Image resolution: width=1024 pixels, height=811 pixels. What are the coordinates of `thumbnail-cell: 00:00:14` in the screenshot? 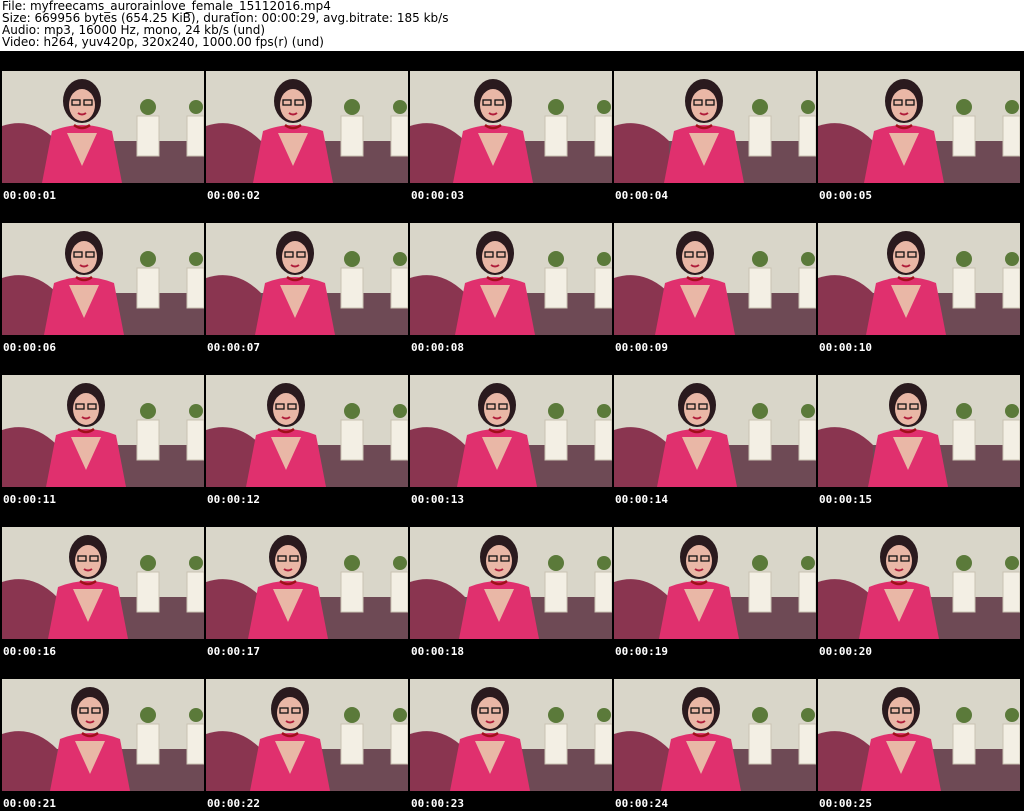 It's located at (714, 431).